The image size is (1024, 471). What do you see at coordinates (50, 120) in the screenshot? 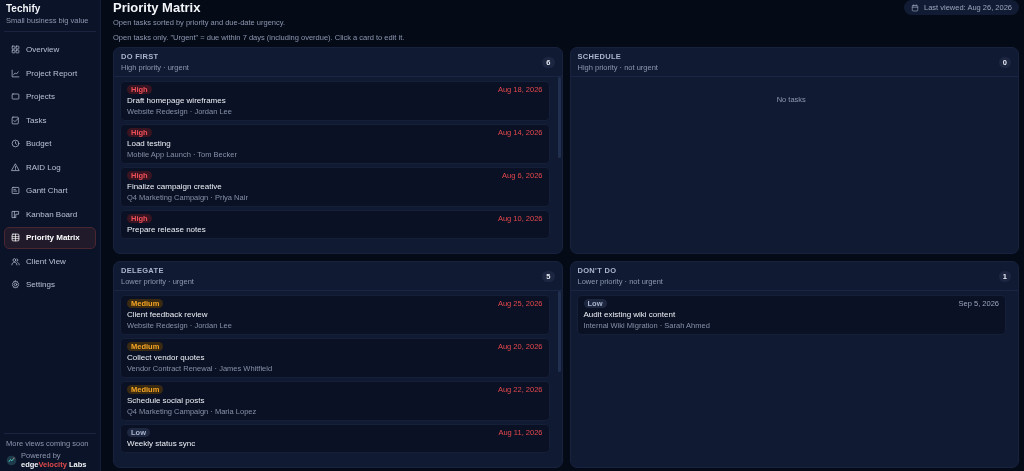
I see `nav-item: Tasks` at bounding box center [50, 120].